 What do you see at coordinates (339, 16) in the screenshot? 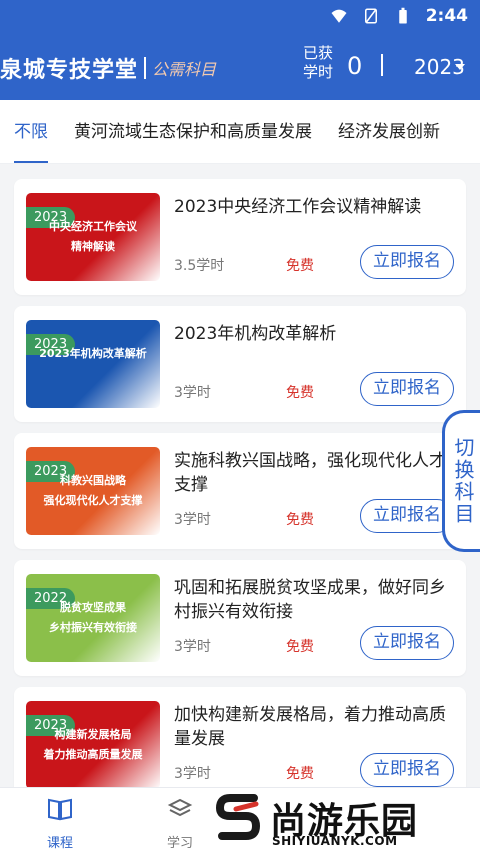
I see `wifi-icon` at bounding box center [339, 16].